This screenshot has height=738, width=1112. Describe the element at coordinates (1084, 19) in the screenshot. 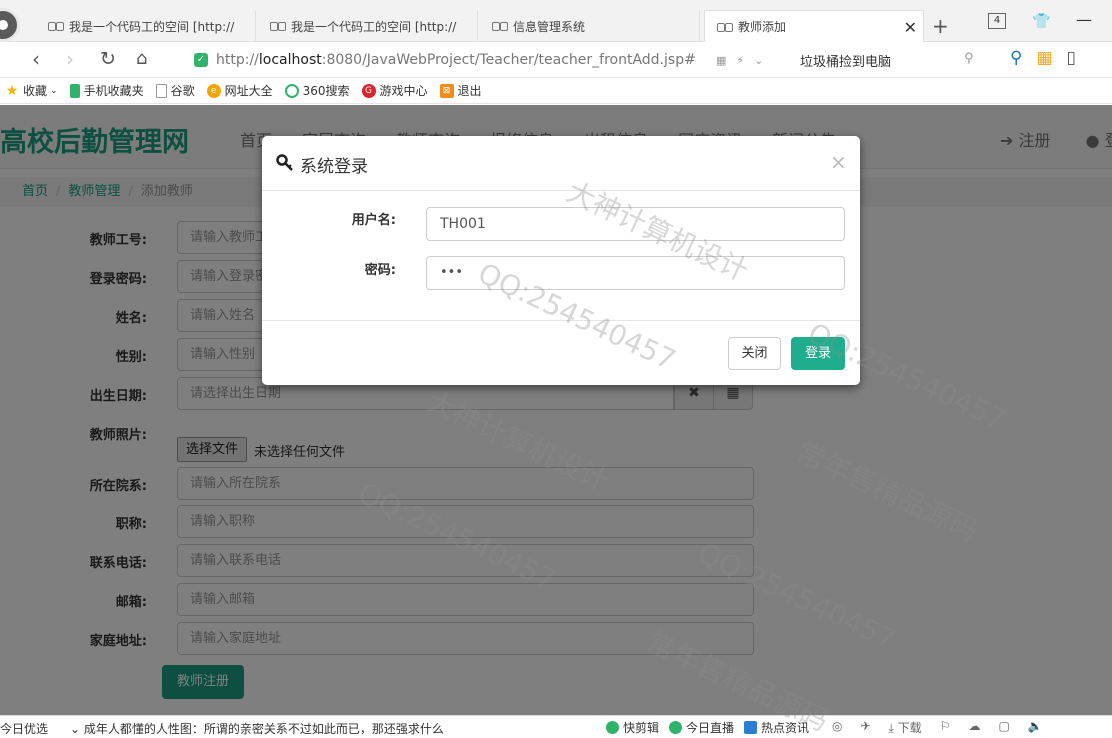

I see `minimize-icon: —` at that location.